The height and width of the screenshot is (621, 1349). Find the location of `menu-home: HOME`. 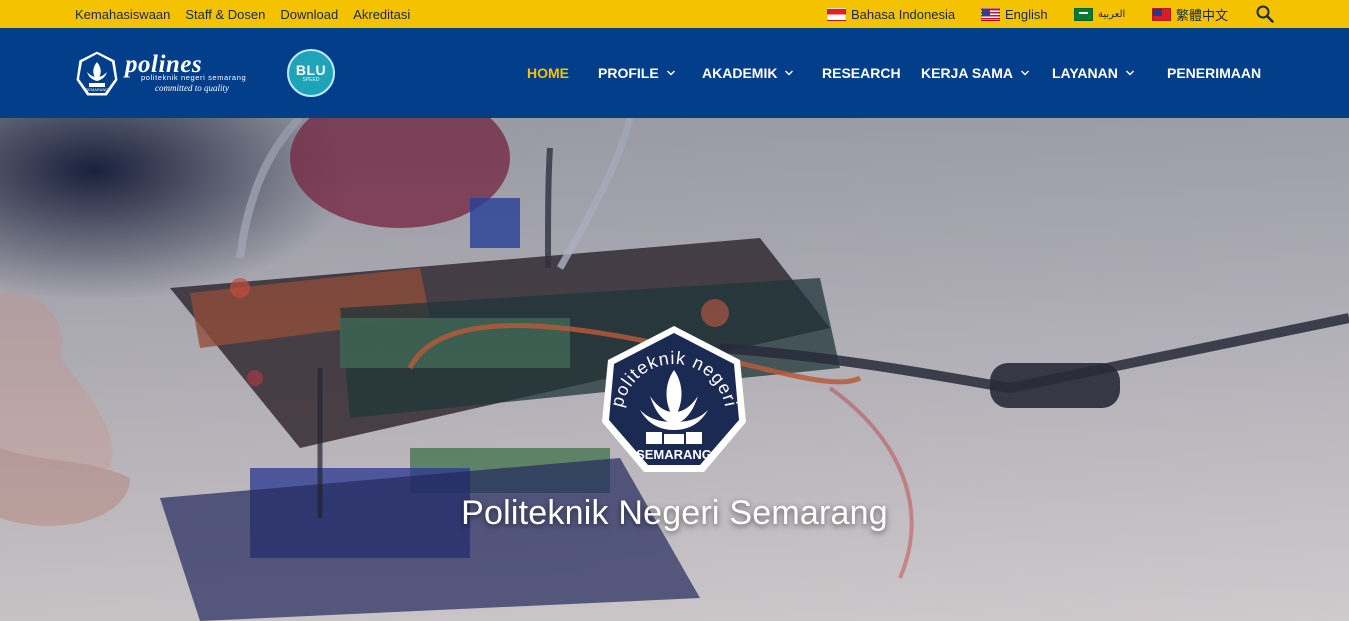

menu-home: HOME is located at coordinates (548, 73).